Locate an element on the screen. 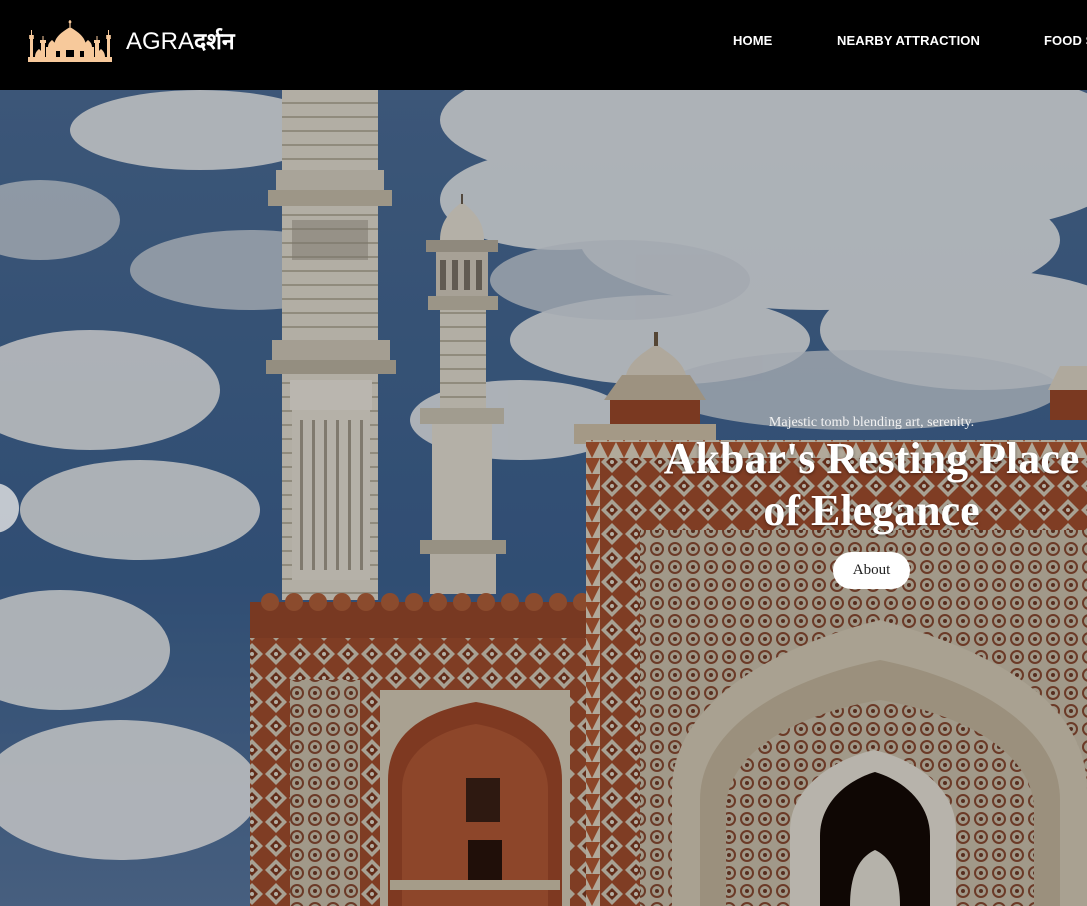 The width and height of the screenshot is (1087, 906). brand-devanagari: दर्शन is located at coordinates (214, 42).